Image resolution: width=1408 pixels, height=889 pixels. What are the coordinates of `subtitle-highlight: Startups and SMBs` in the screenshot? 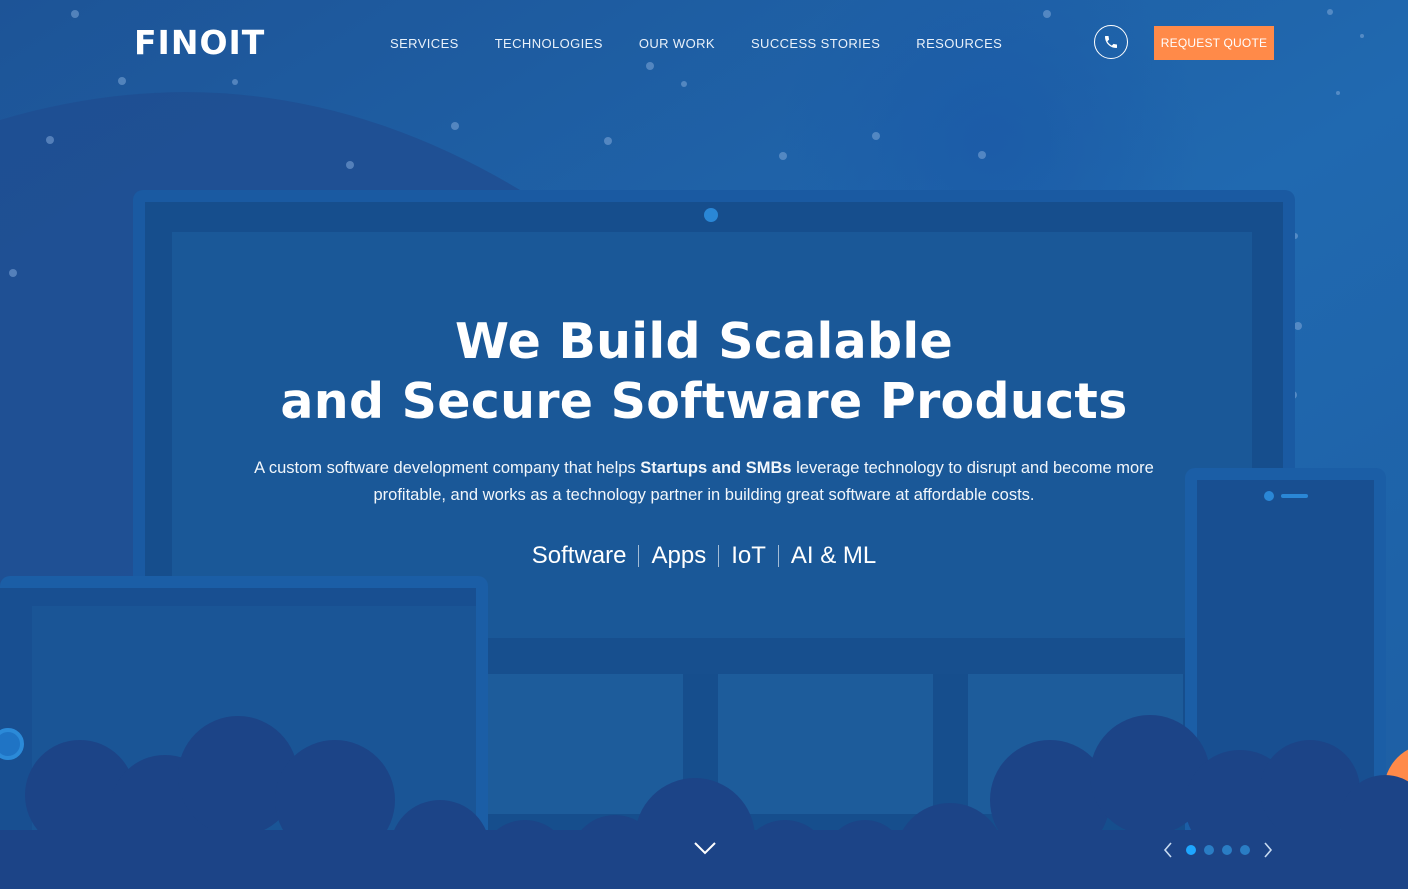 It's located at (716, 468).